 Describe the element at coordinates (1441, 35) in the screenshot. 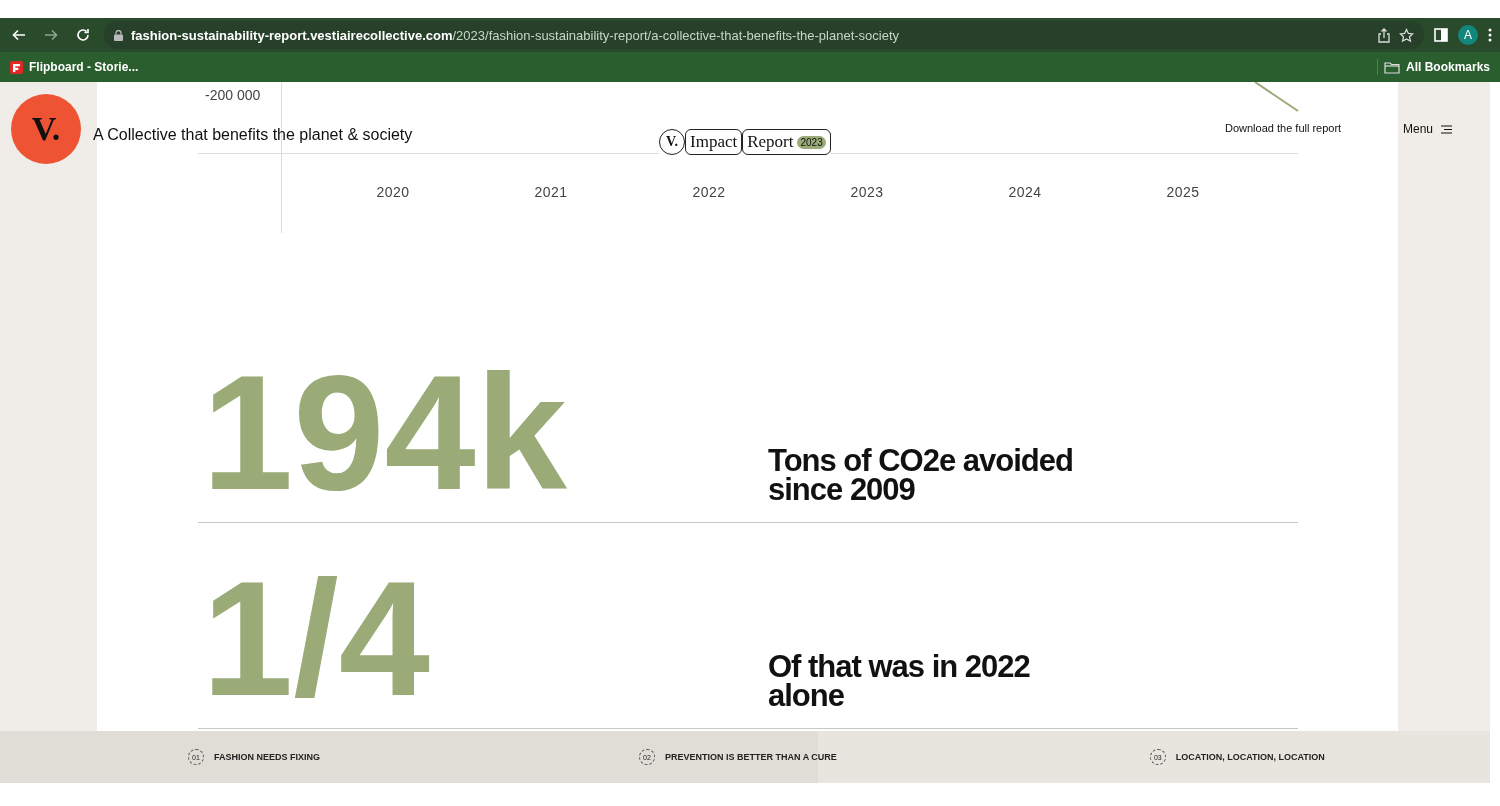

I see `side-panel-icon` at that location.